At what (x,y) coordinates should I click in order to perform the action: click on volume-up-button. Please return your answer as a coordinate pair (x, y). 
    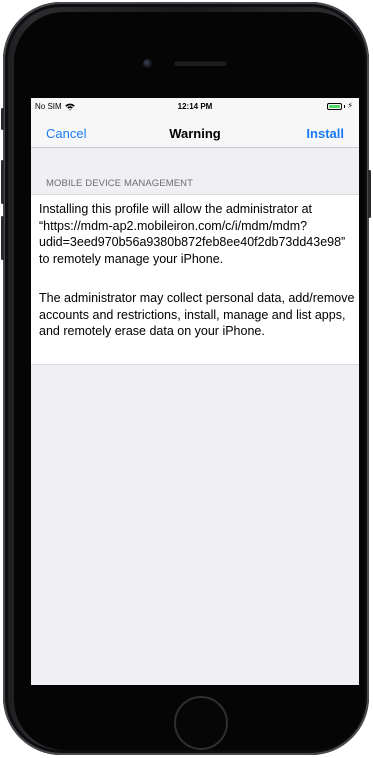
    Looking at the image, I should click on (2, 182).